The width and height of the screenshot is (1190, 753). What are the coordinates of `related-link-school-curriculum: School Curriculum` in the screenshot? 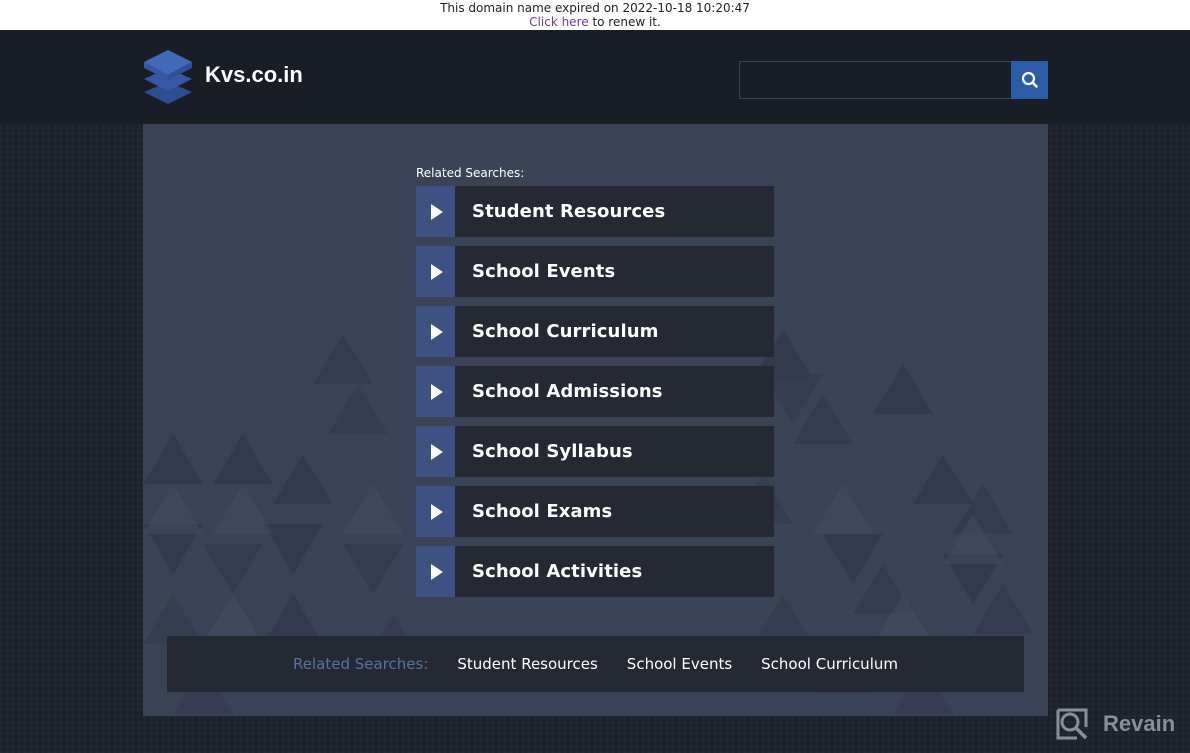 It's located at (595, 331).